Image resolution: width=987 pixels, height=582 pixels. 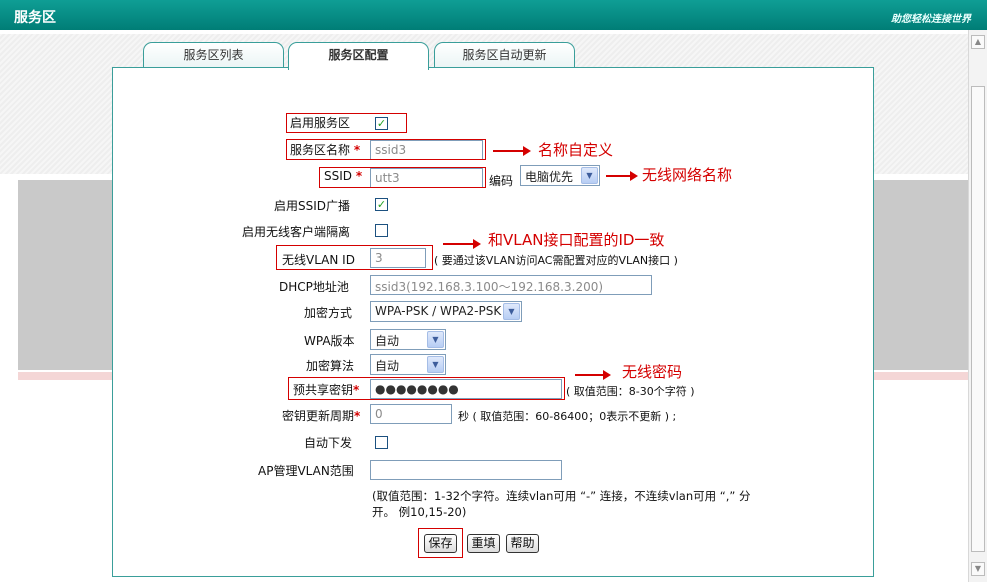 I want to click on psk-hint: ( 取值范围：8-30个字符 ), so click(x=630, y=391).